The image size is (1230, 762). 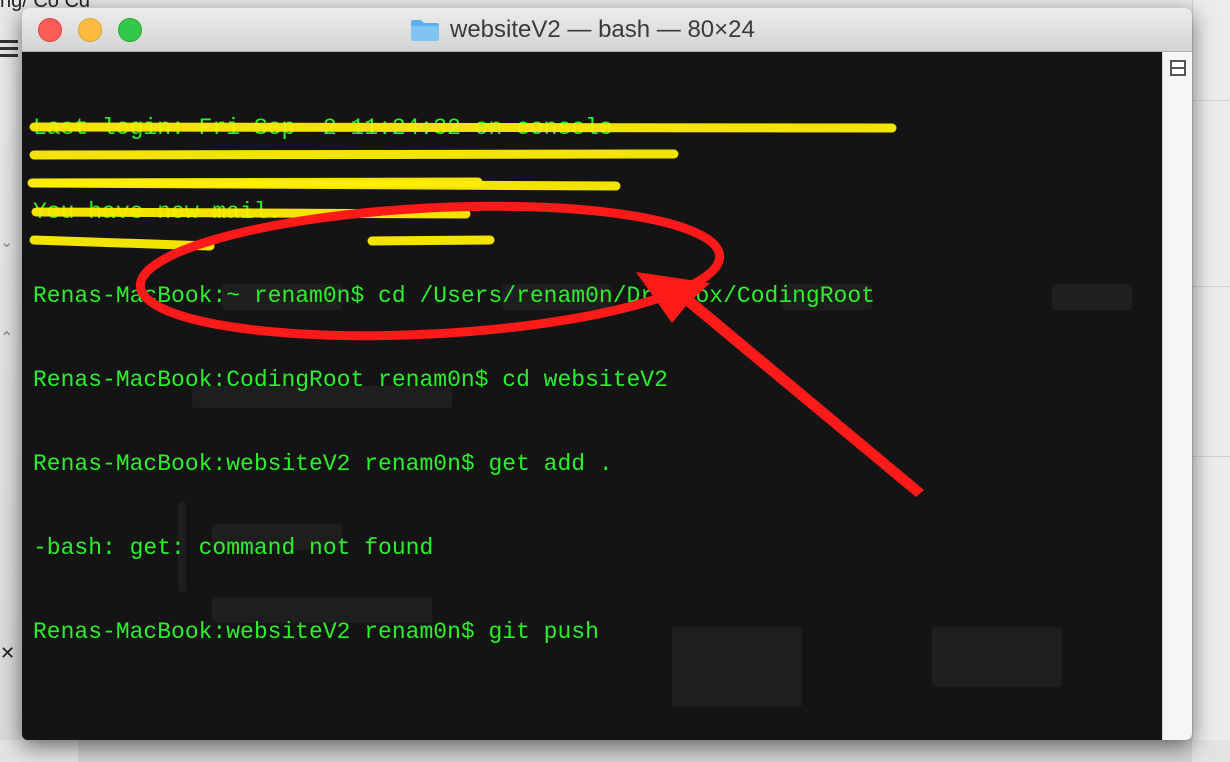 What do you see at coordinates (1177, 396) in the screenshot?
I see `terminal-scrollbar` at bounding box center [1177, 396].